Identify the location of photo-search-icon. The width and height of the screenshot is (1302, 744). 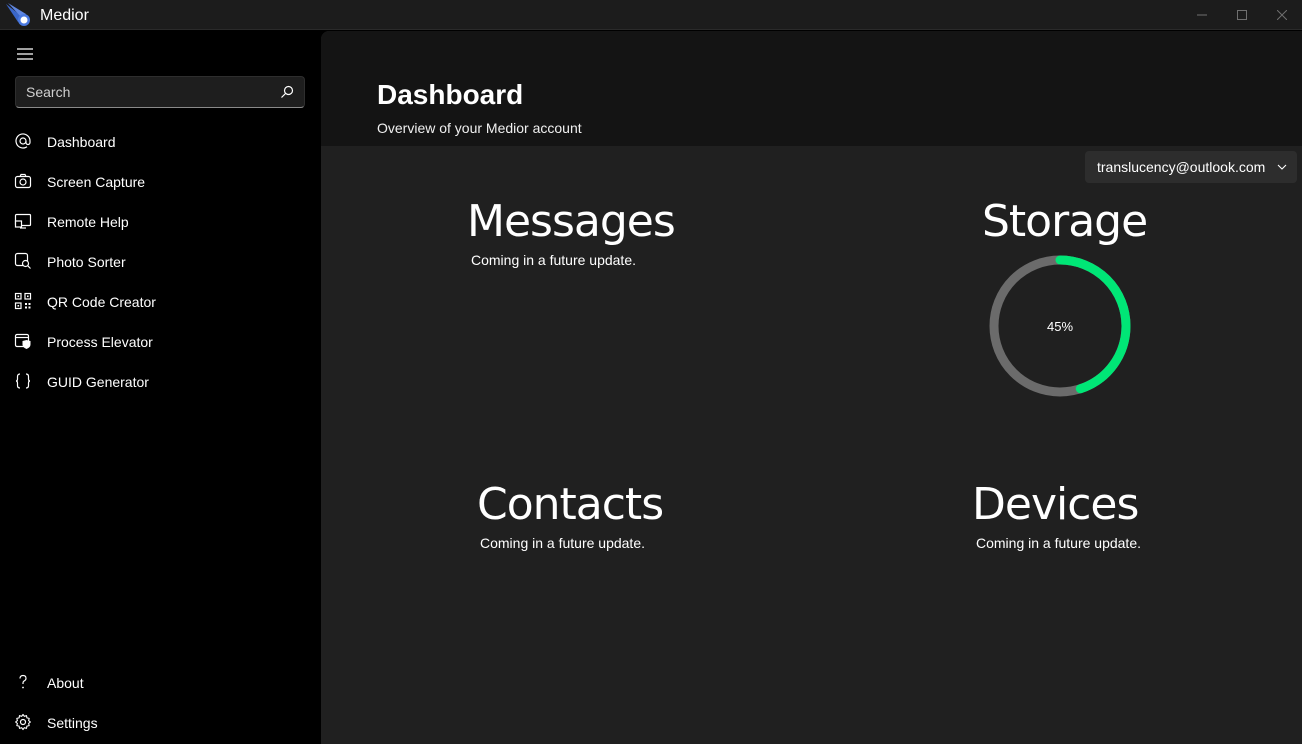
(23, 261).